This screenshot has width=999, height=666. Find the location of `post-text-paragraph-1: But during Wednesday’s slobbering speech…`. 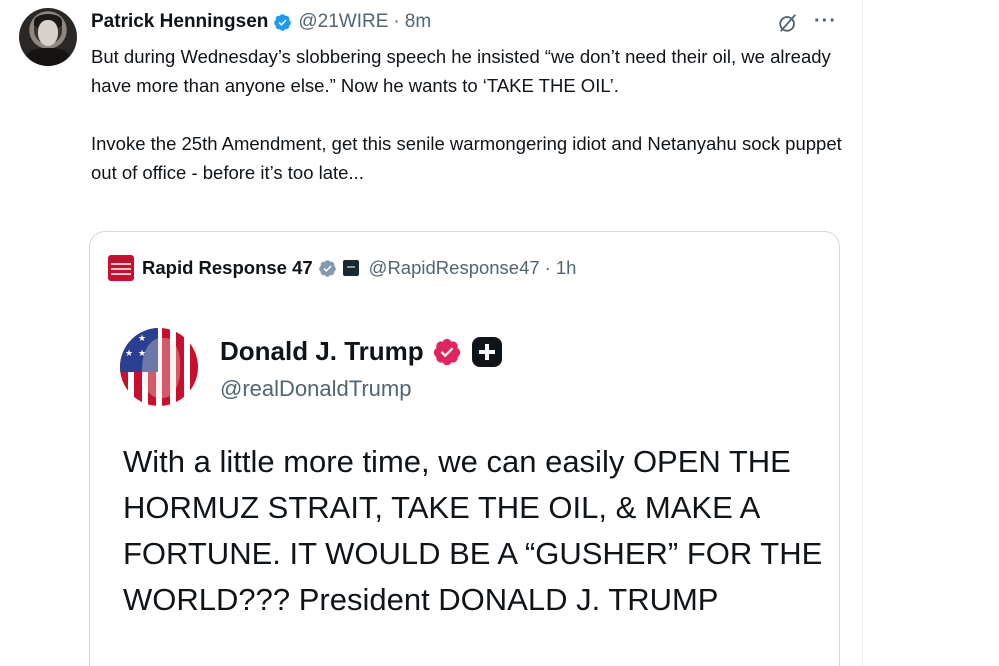

post-text-paragraph-1: But during Wednesday’s slobbering speech… is located at coordinates (461, 71).